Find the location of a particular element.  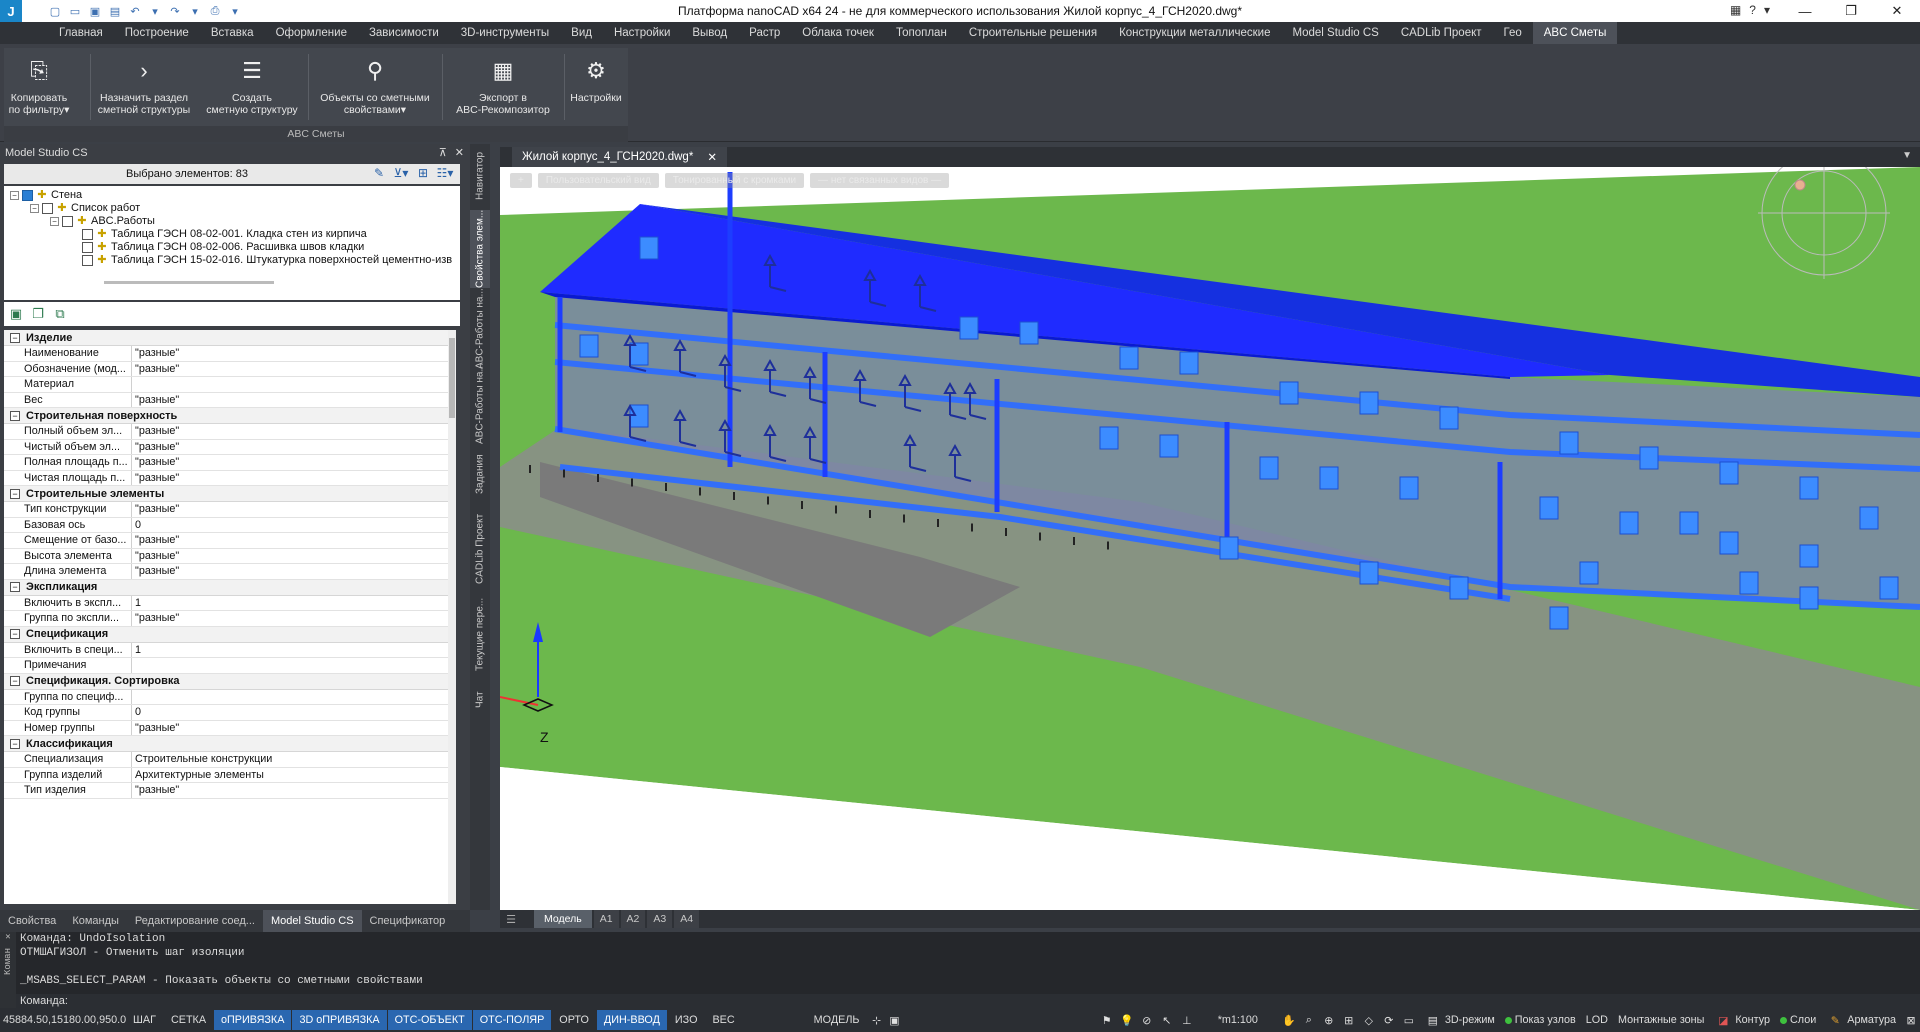

ribbon-tab: Вставка is located at coordinates (232, 33).